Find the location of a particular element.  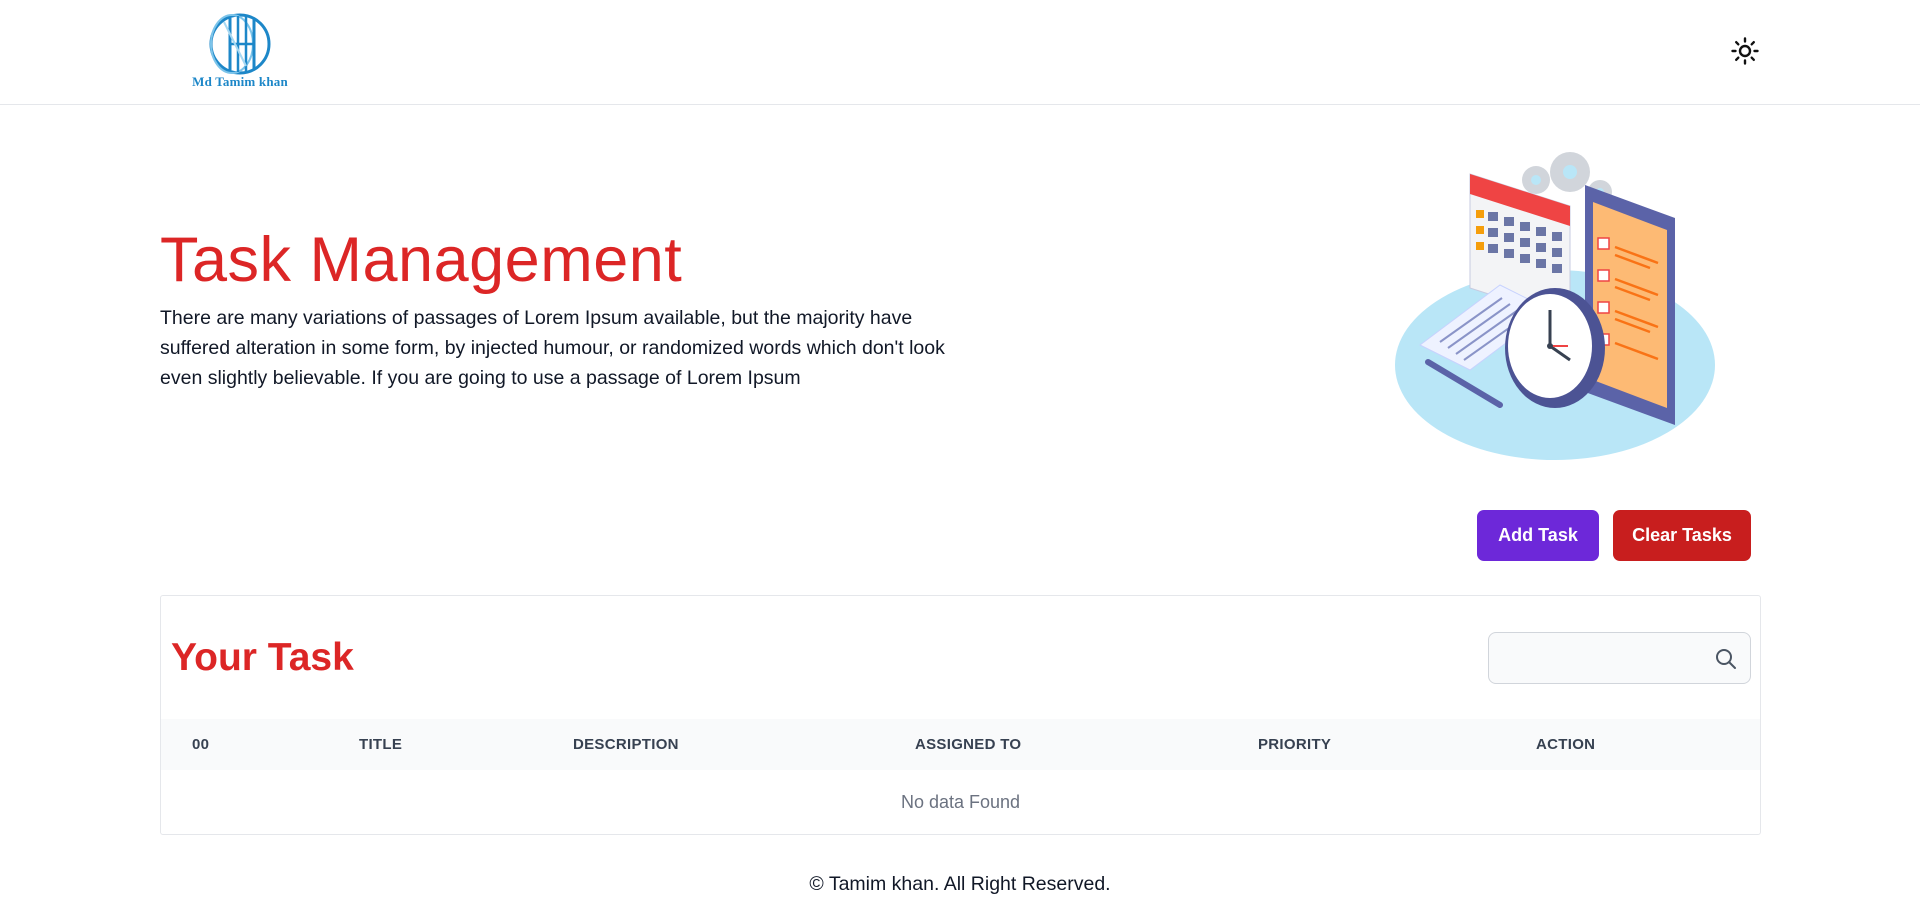

empty-table-row: No data Found is located at coordinates (960, 802).